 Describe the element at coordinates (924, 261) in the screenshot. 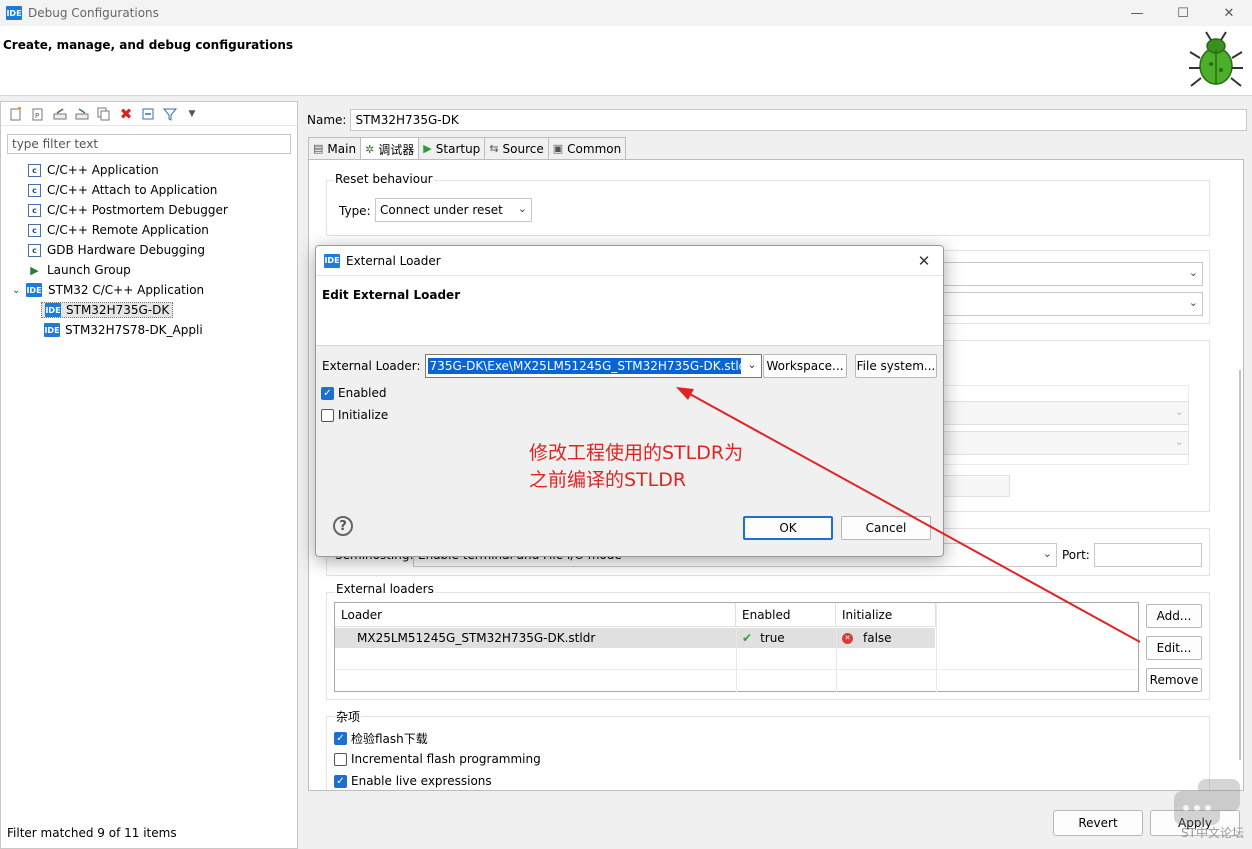

I see `dialog-close-icon: ✕` at that location.